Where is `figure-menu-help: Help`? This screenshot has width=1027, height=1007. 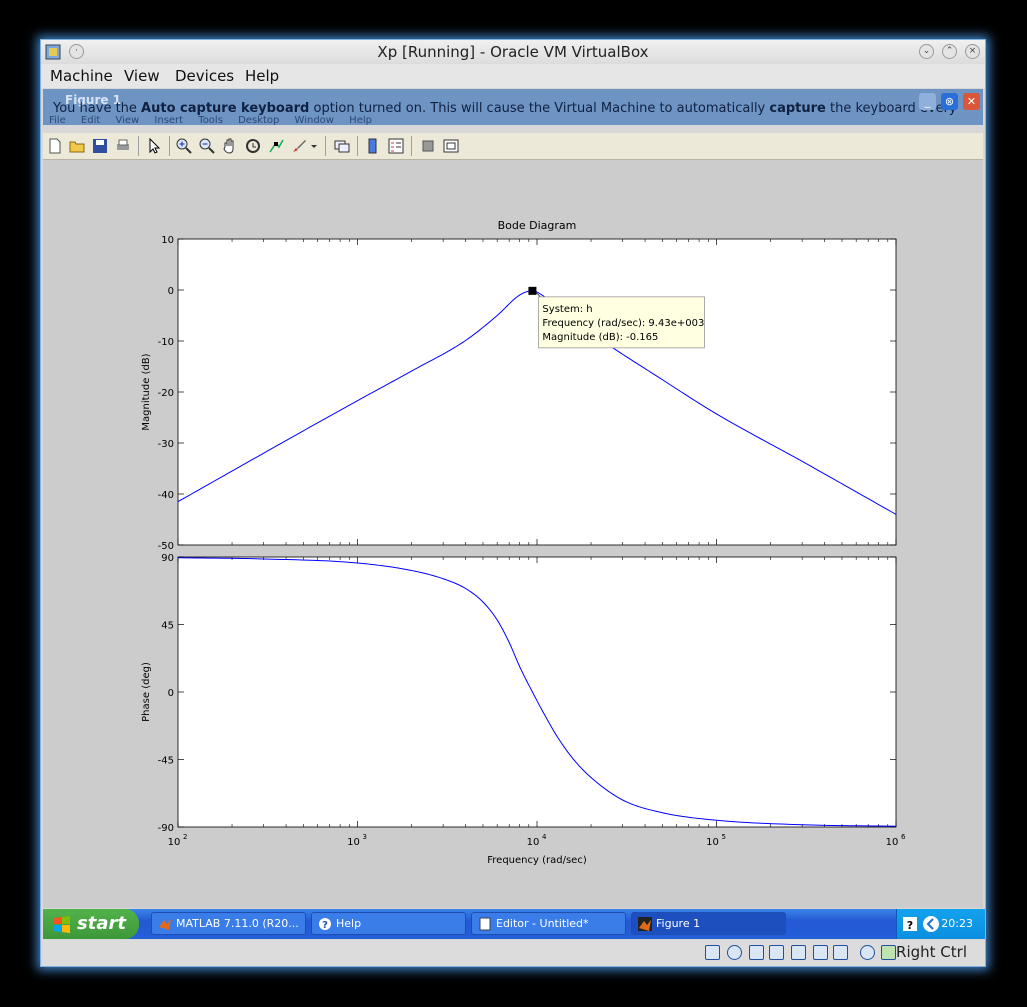 figure-menu-help: Help is located at coordinates (360, 120).